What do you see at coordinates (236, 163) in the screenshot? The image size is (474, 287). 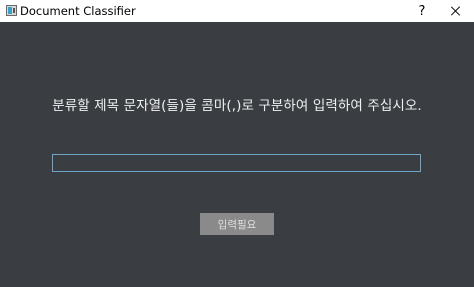 I see `titles-input` at bounding box center [236, 163].